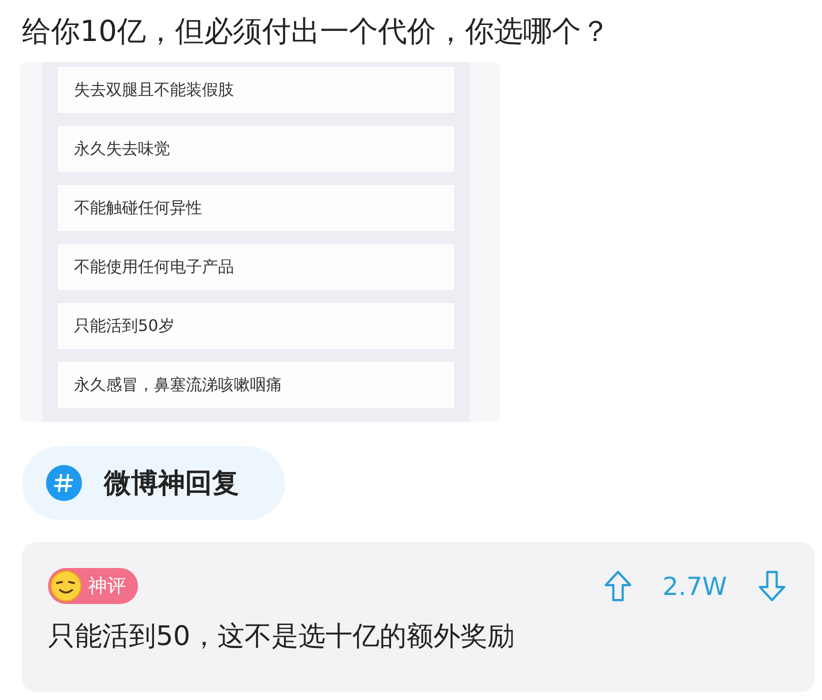 The width and height of the screenshot is (822, 700). What do you see at coordinates (617, 586) in the screenshot?
I see `upvote-icon` at bounding box center [617, 586].